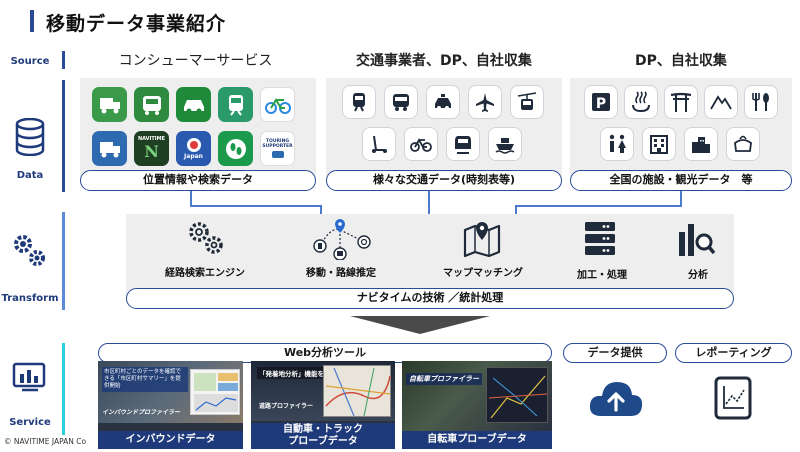 The width and height of the screenshot is (800, 452). What do you see at coordinates (696, 242) in the screenshot?
I see `analysis-icon` at bounding box center [696, 242].